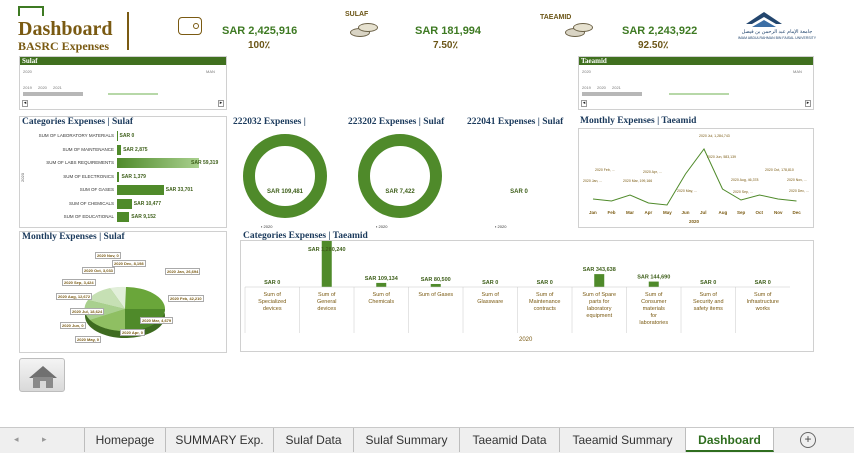 This screenshot has width=854, height=453. What do you see at coordinates (272, 309) in the screenshot?
I see `cat-taeamid-category-label: devices` at bounding box center [272, 309].